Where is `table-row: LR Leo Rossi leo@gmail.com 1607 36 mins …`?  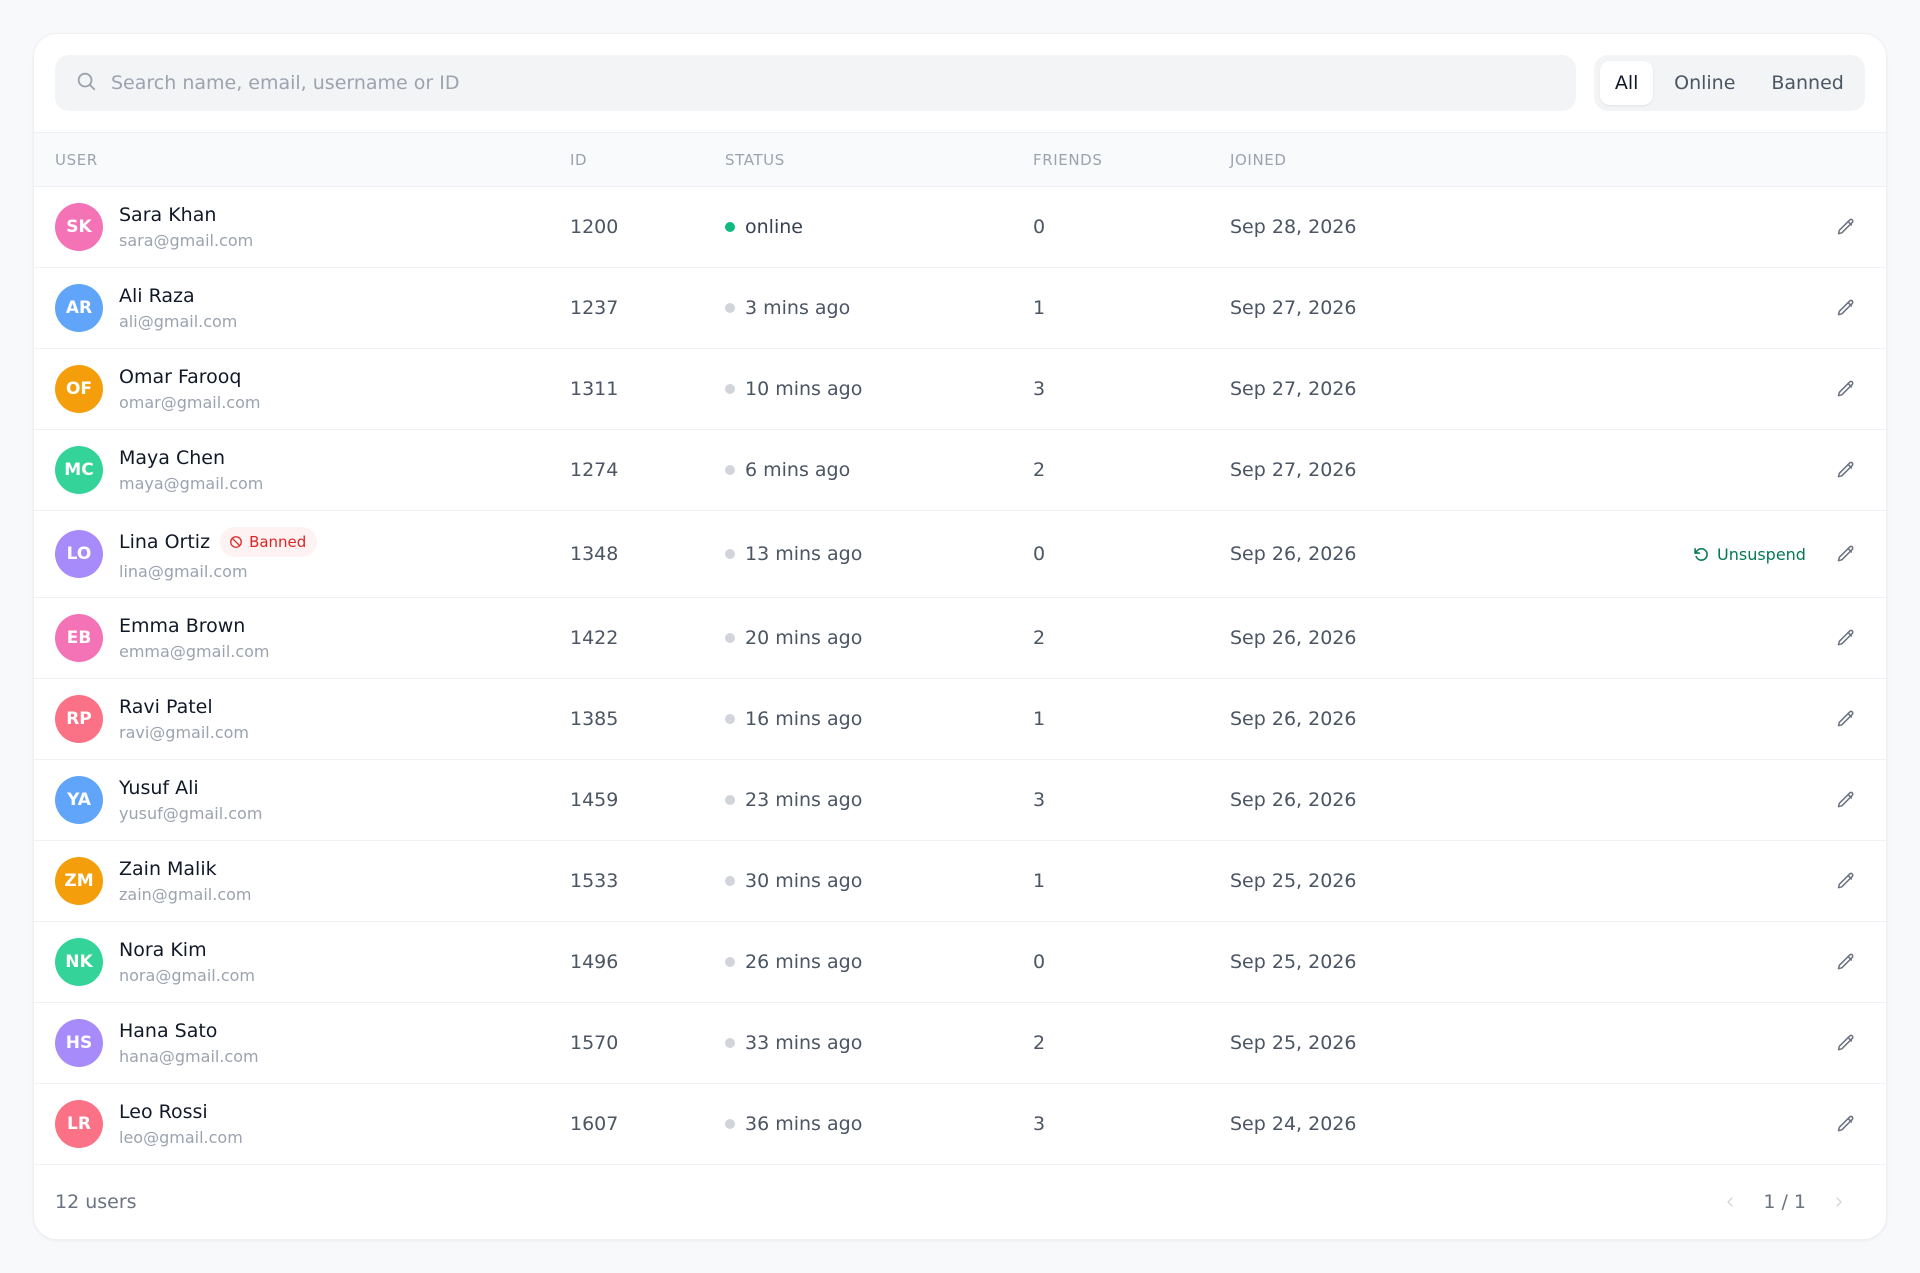
table-row: LR Leo Rossi leo@gmail.com 1607 36 mins … is located at coordinates (960, 1124).